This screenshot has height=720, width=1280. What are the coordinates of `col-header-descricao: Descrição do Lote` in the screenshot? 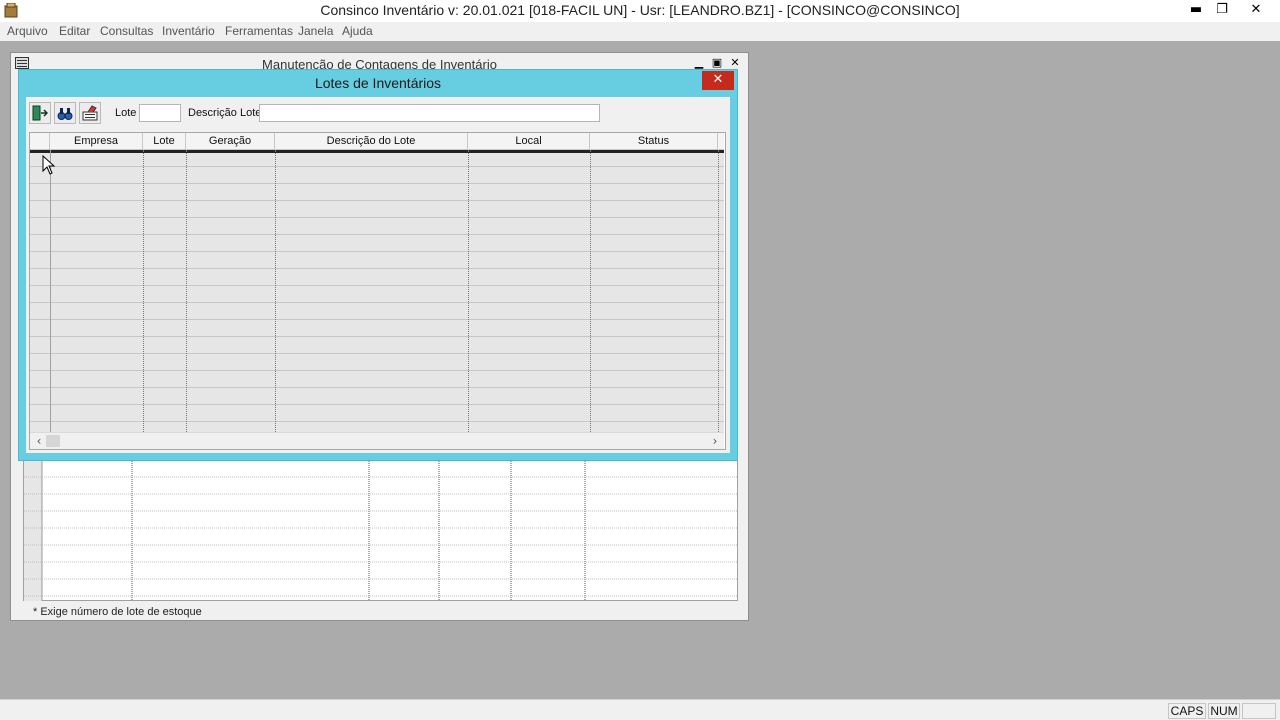 It's located at (371, 141).